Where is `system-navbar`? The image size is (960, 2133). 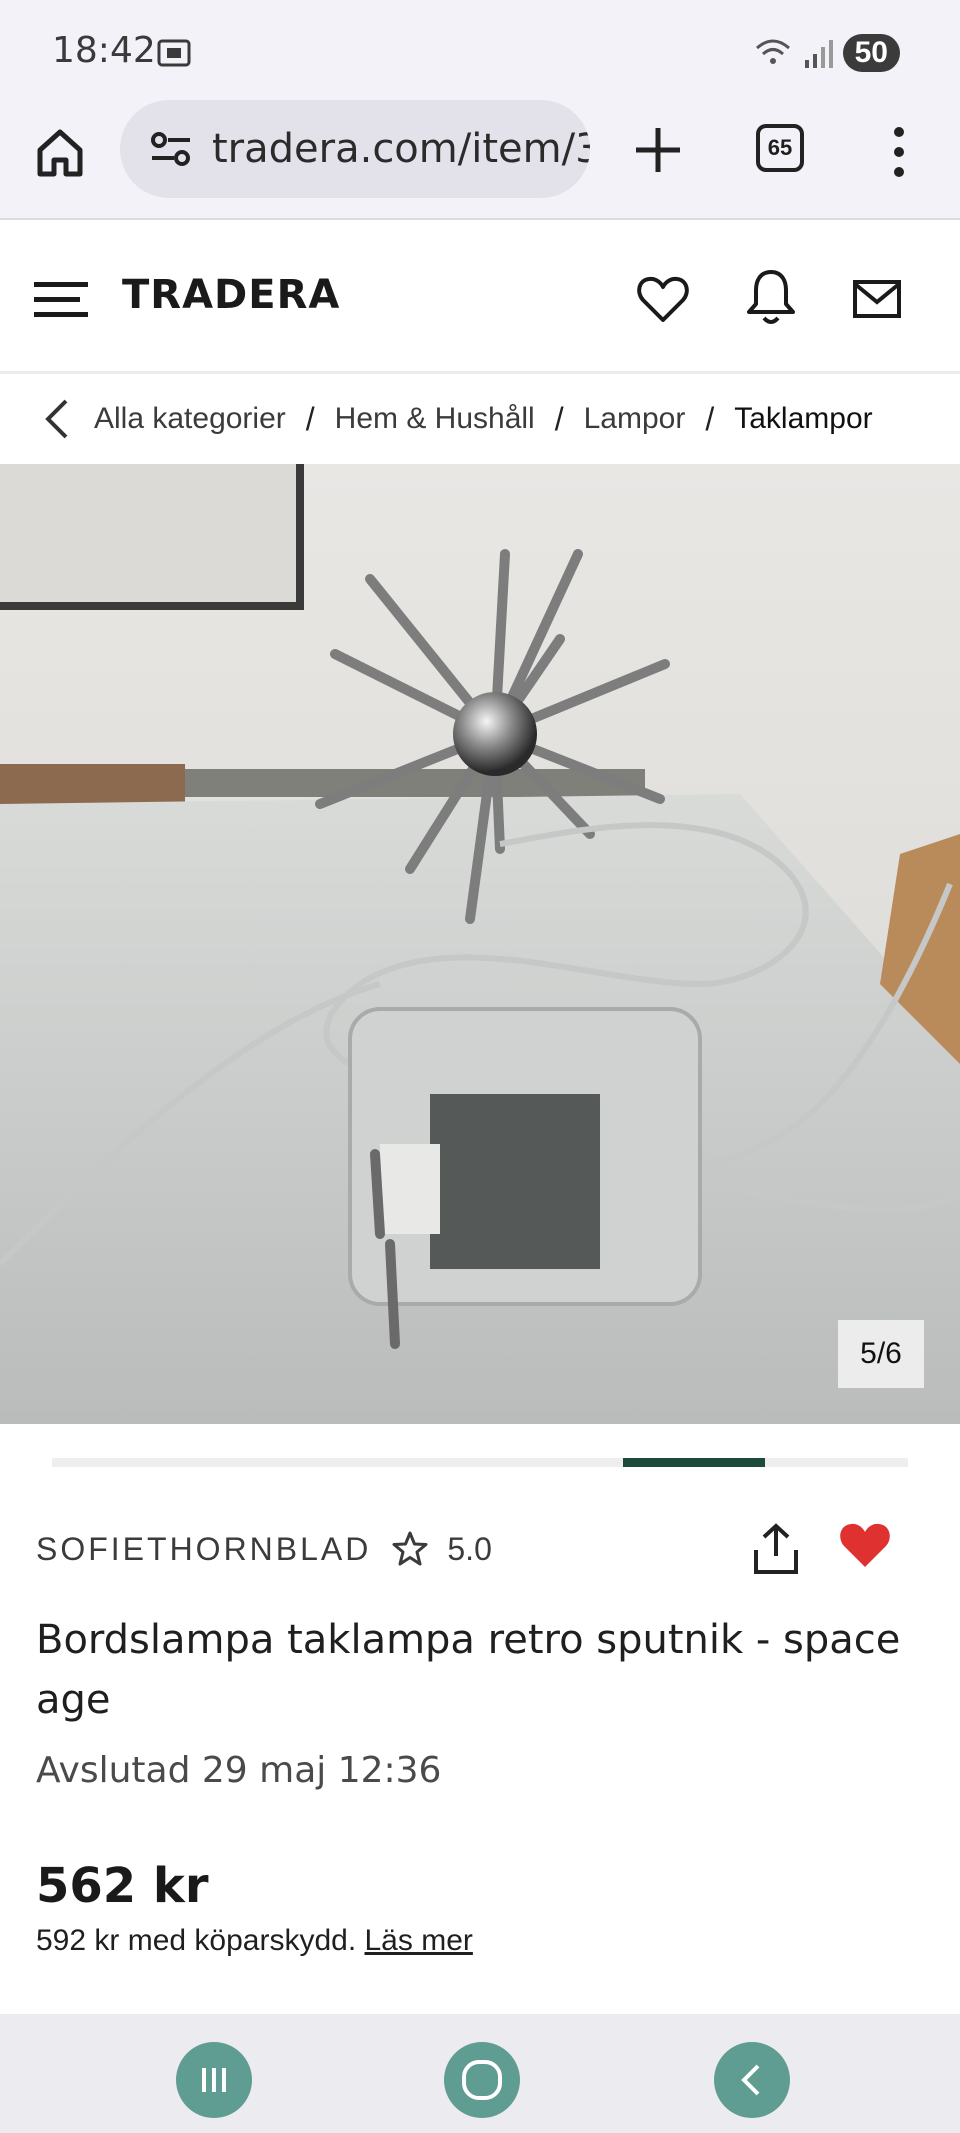
system-navbar is located at coordinates (480, 2073).